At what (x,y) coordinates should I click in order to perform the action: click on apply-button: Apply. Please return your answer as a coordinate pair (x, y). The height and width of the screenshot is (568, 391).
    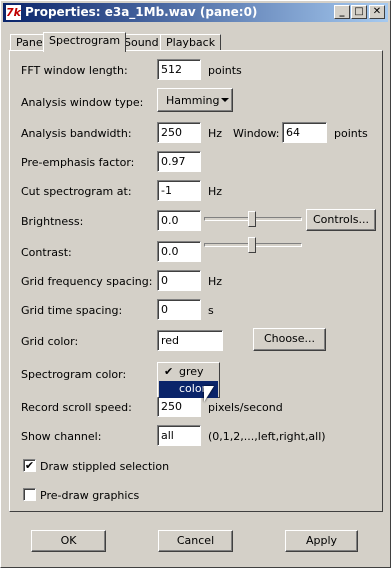
    Looking at the image, I should click on (321, 541).